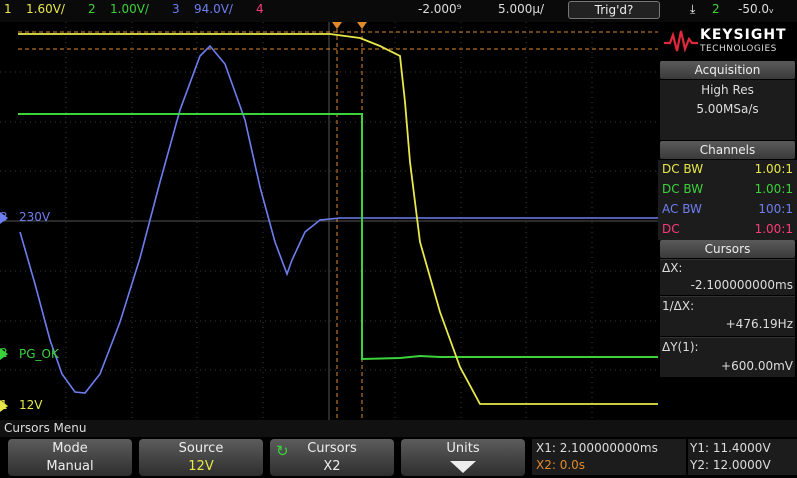 The width and height of the screenshot is (797, 478). What do you see at coordinates (70, 448) in the screenshot?
I see `mode-softkey-label: Mode` at bounding box center [70, 448].